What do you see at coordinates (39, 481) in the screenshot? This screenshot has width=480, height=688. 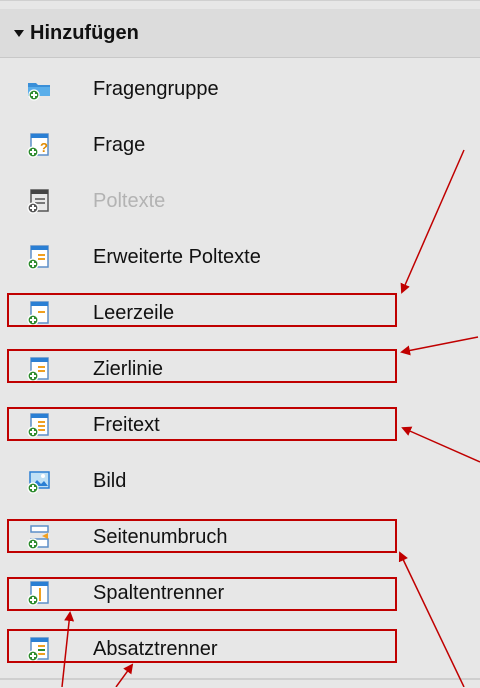 I see `image-add-icon` at bounding box center [39, 481].